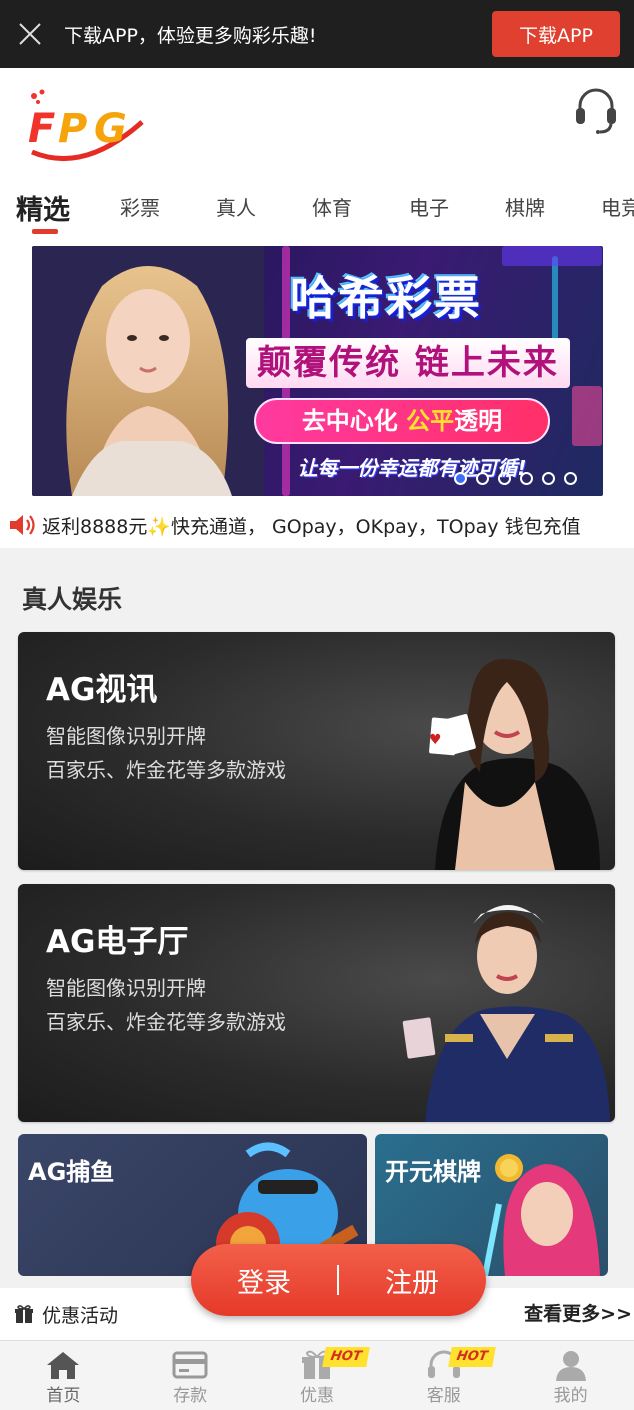  Describe the element at coordinates (596, 109) in the screenshot. I see `headset-icon` at that location.